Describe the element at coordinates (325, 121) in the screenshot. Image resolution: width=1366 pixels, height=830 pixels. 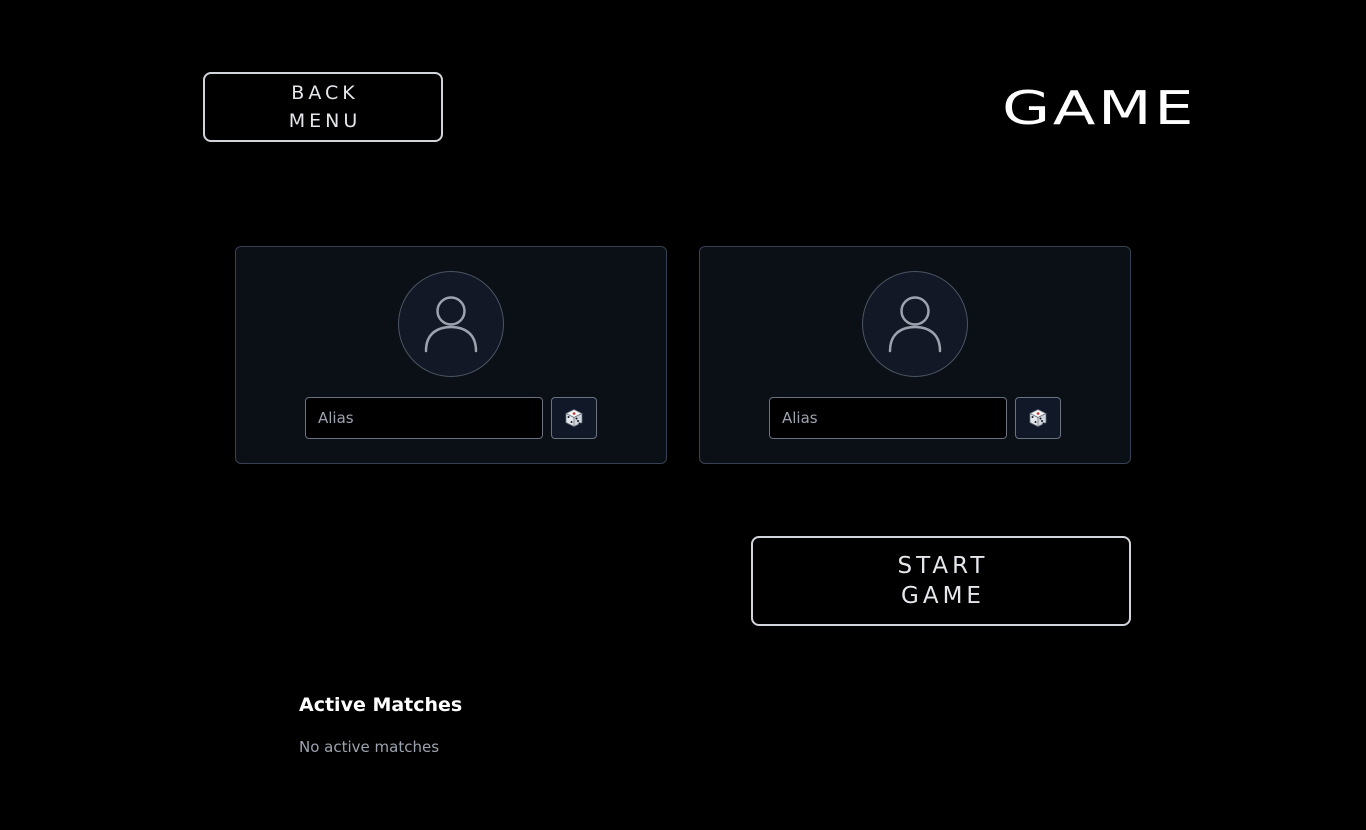
I see `back-menu-label-line2: MENU` at that location.